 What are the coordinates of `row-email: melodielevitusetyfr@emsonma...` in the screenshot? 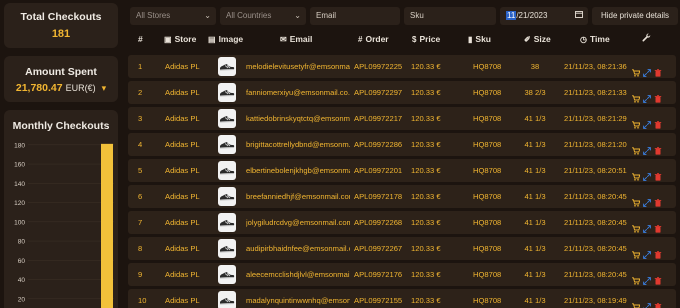 It's located at (298, 66).